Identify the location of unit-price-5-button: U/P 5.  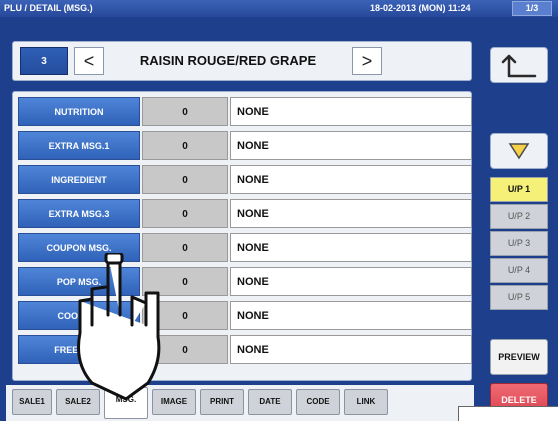
(519, 297).